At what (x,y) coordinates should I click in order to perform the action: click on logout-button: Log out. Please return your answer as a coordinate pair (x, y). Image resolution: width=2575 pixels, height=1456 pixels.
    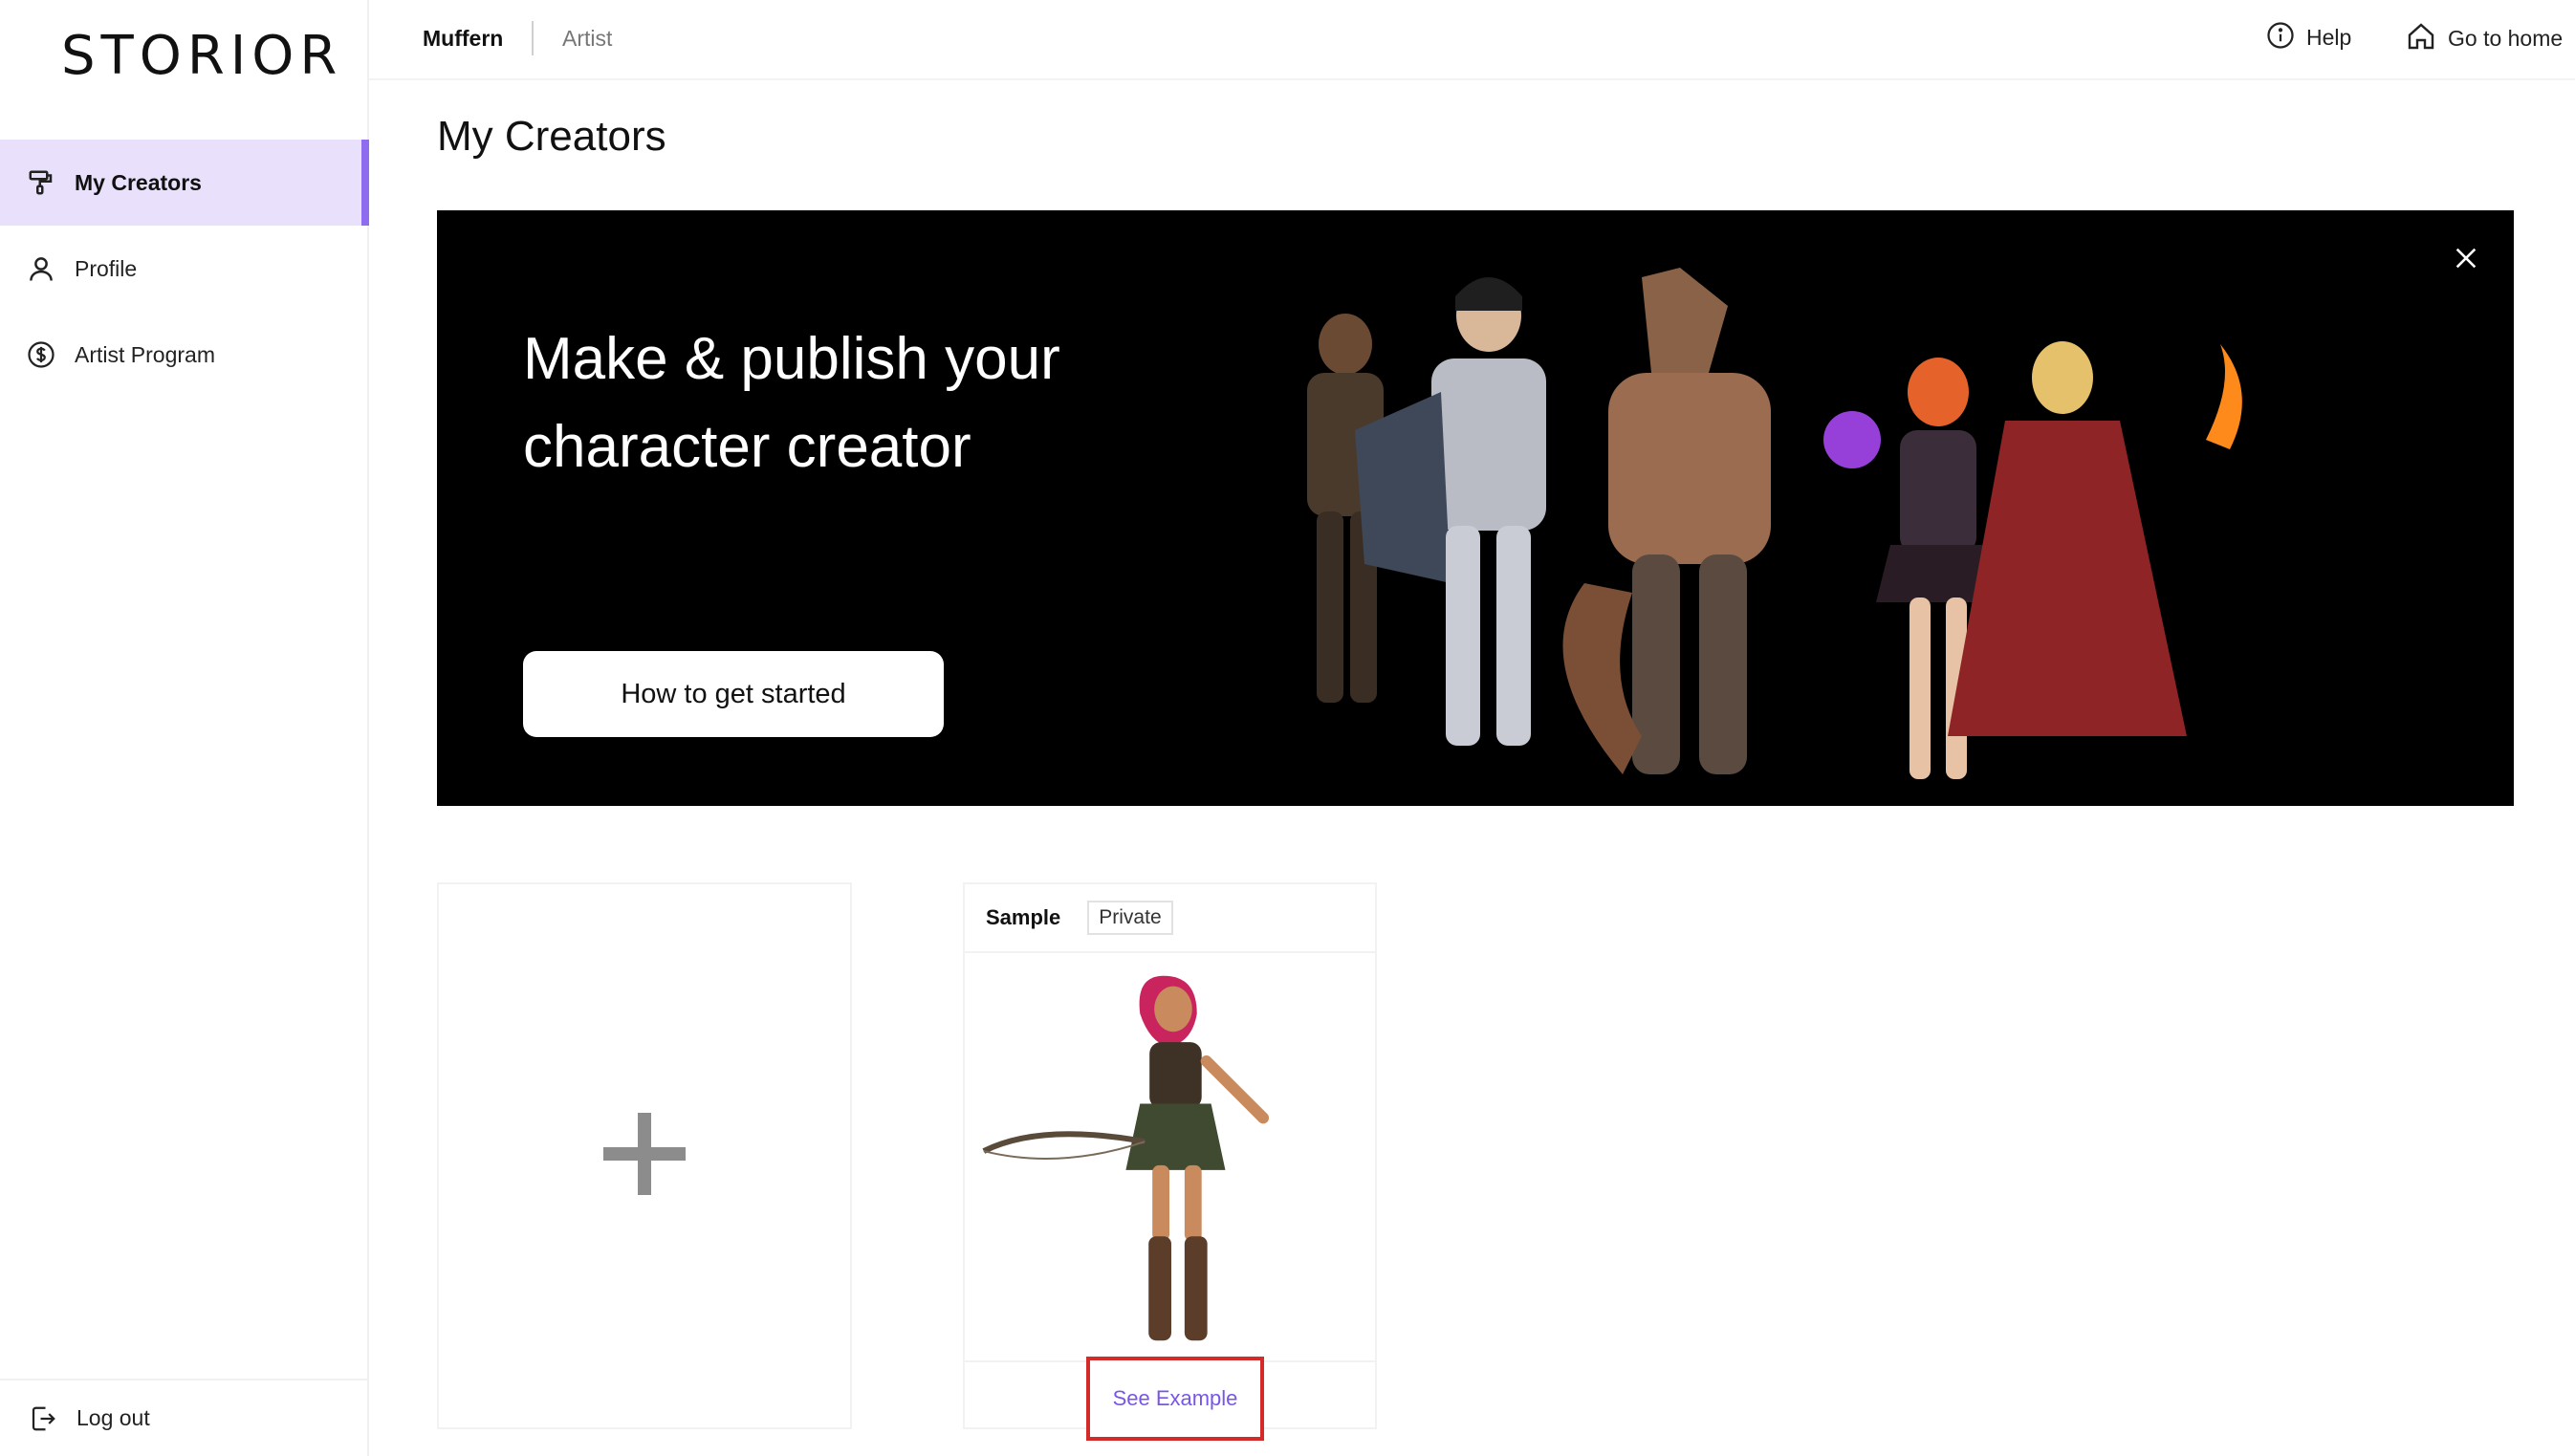
    Looking at the image, I should click on (184, 1417).